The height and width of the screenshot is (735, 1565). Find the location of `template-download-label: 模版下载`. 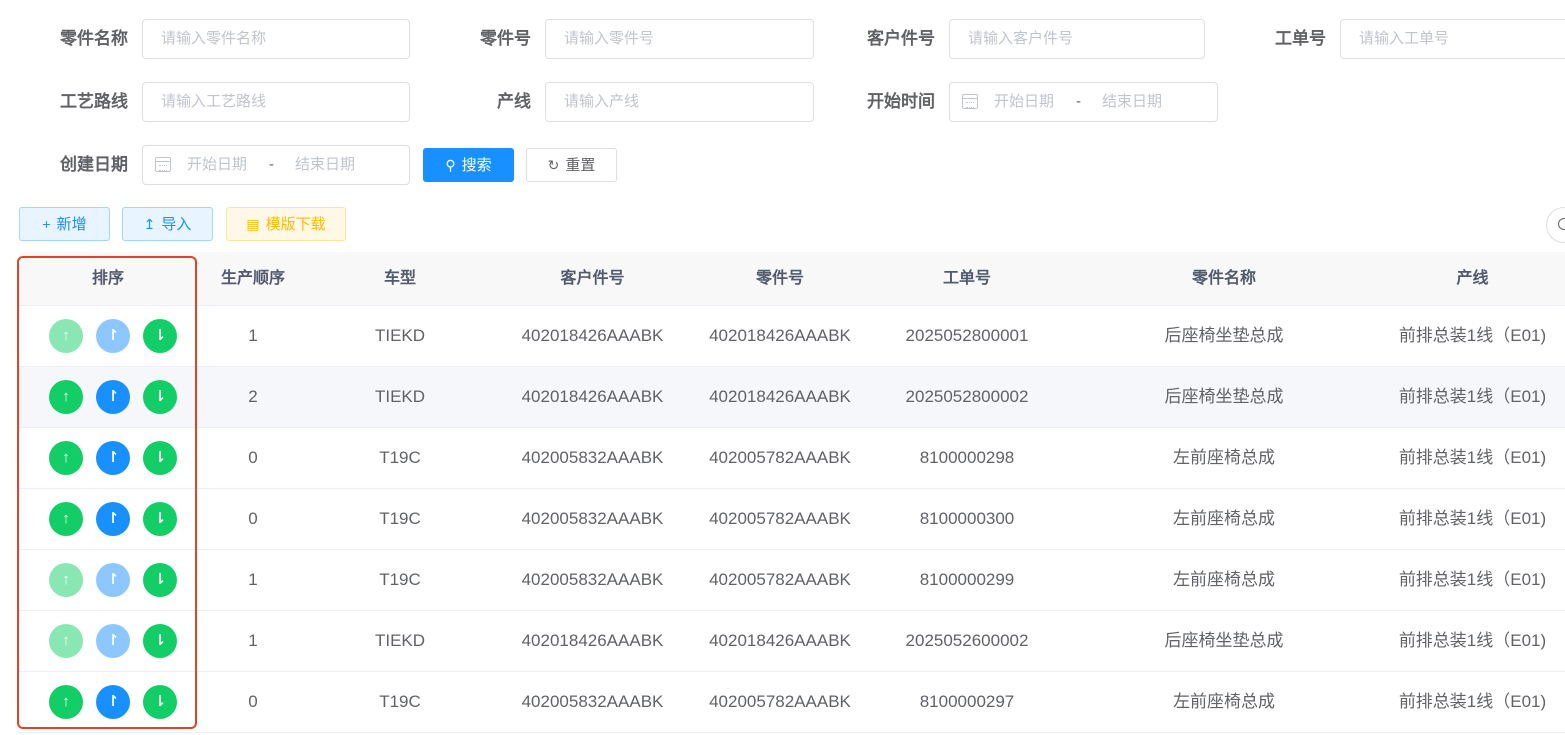

template-download-label: 模版下载 is located at coordinates (295, 224).